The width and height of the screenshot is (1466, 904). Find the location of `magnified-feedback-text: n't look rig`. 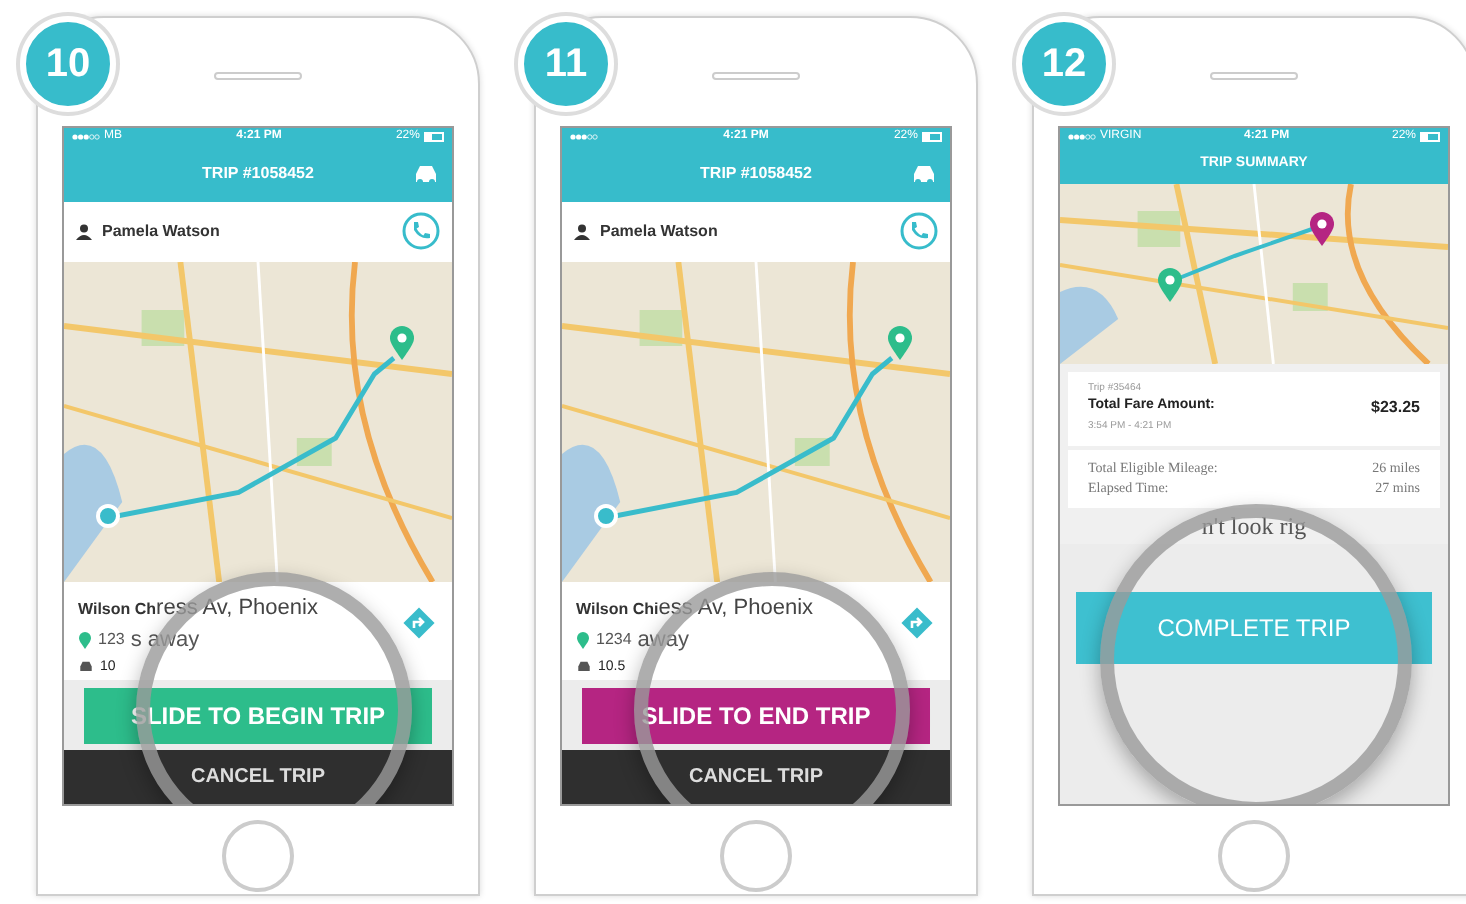

magnified-feedback-text: n't look rig is located at coordinates (1254, 526).